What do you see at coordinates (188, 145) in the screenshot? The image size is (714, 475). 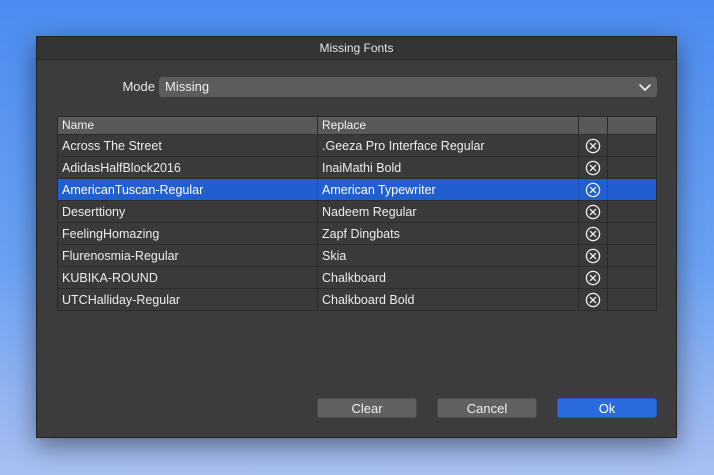 I see `font-name-cell: Across The Street` at bounding box center [188, 145].